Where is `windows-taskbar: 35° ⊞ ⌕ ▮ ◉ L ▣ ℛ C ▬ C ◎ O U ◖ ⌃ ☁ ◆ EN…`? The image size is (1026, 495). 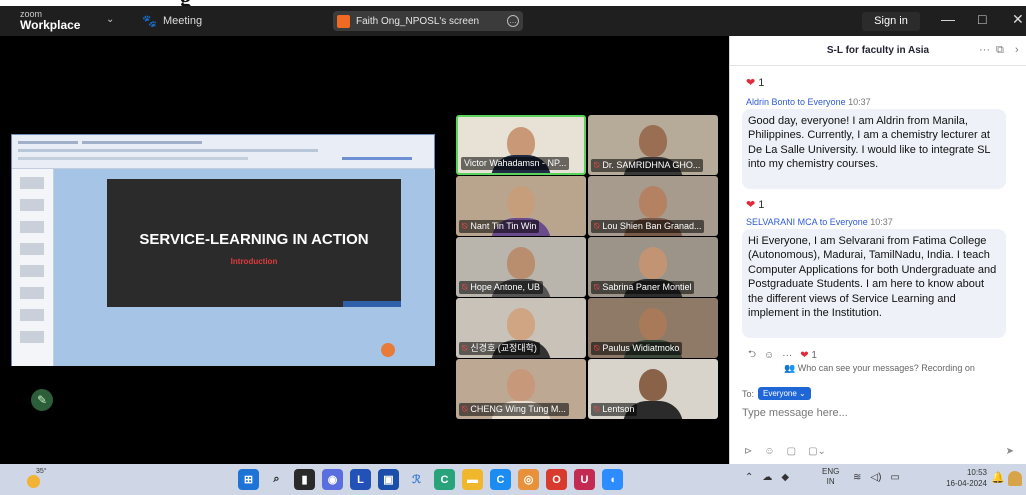 windows-taskbar: 35° ⊞ ⌕ ▮ ◉ L ▣ ℛ C ▬ C ◎ O U ◖ ⌃ ☁ ◆ EN… is located at coordinates (513, 479).